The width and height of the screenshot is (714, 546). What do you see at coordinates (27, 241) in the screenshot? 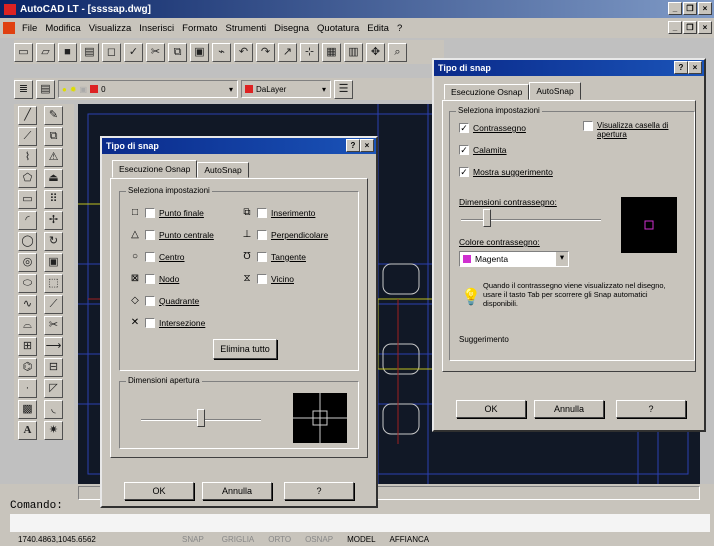
I see `circle-icon: ◯` at bounding box center [27, 241].